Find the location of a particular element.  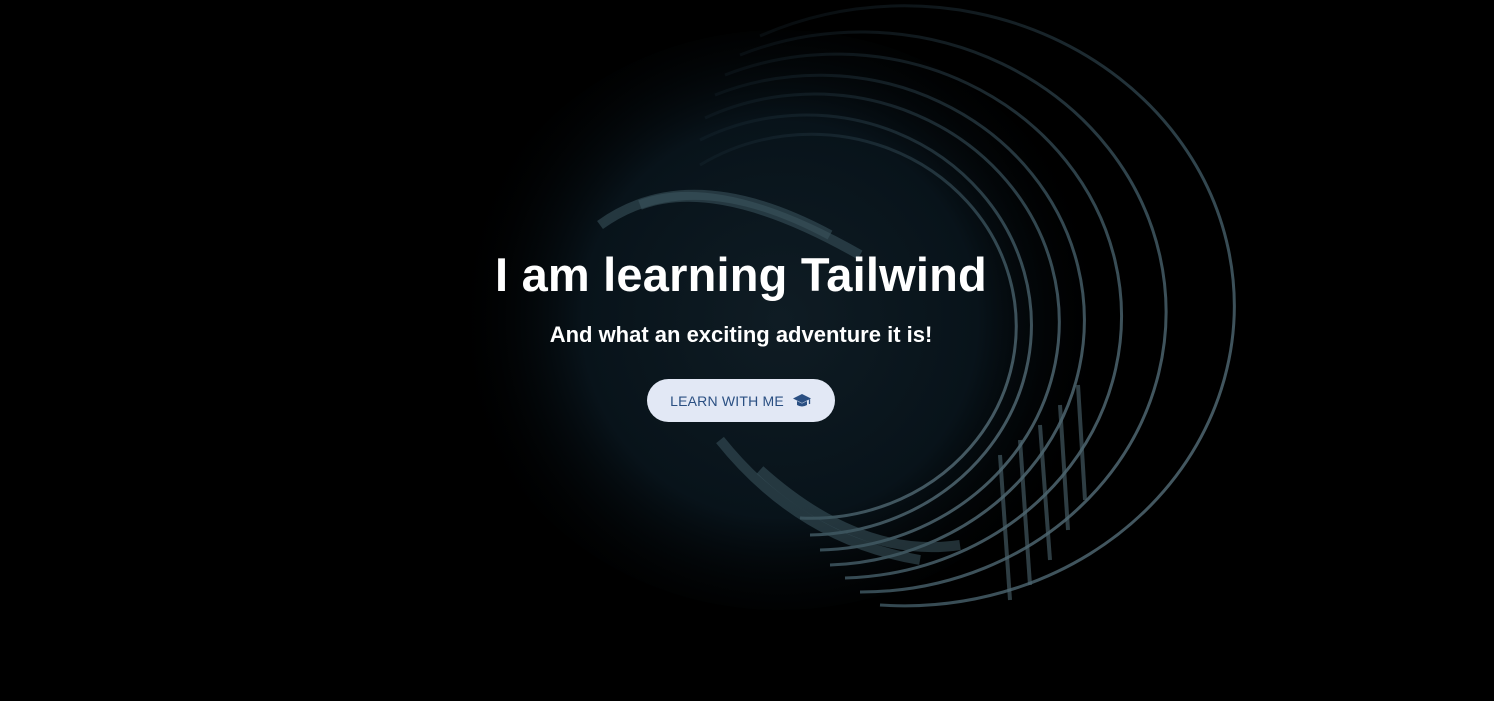

graduation-cap-icon is located at coordinates (802, 401).